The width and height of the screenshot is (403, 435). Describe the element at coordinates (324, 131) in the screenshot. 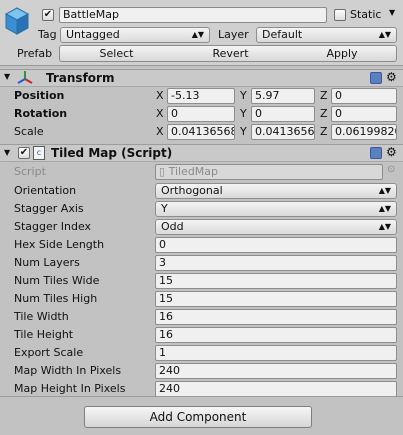

I see `scale-z-label: Z` at that location.